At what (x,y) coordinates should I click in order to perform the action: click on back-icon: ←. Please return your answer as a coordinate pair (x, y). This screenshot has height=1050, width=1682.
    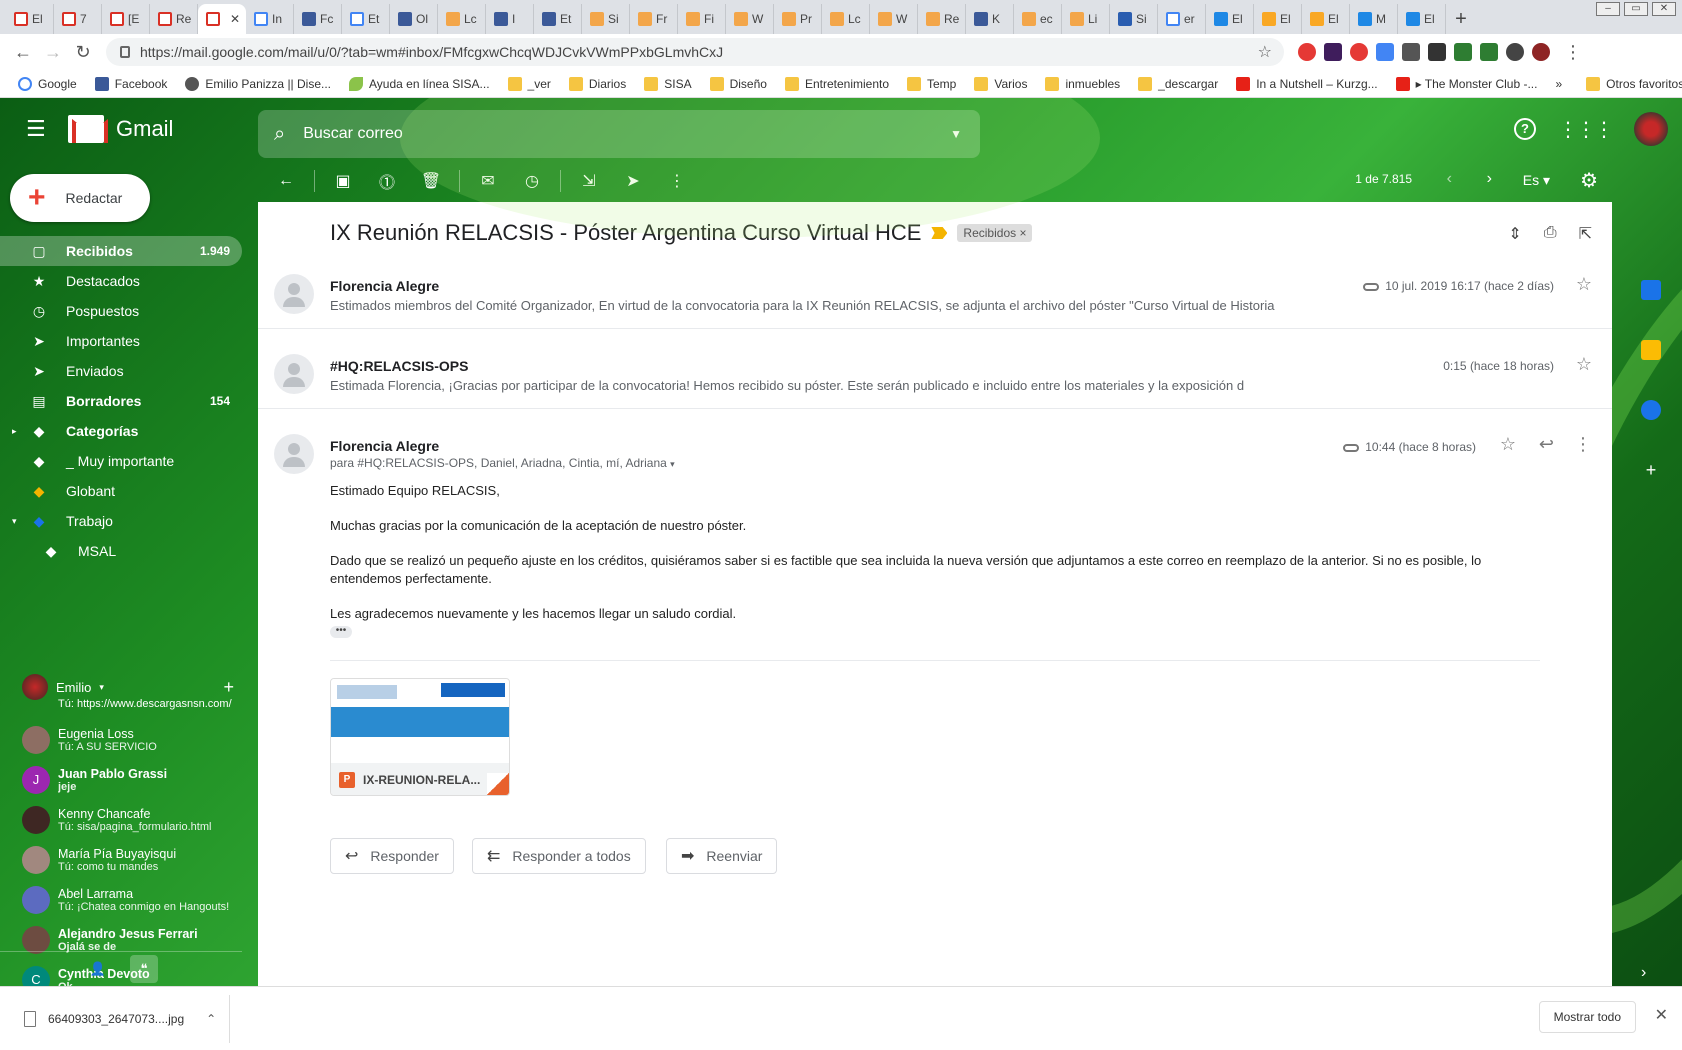
    Looking at the image, I should click on (23, 52).